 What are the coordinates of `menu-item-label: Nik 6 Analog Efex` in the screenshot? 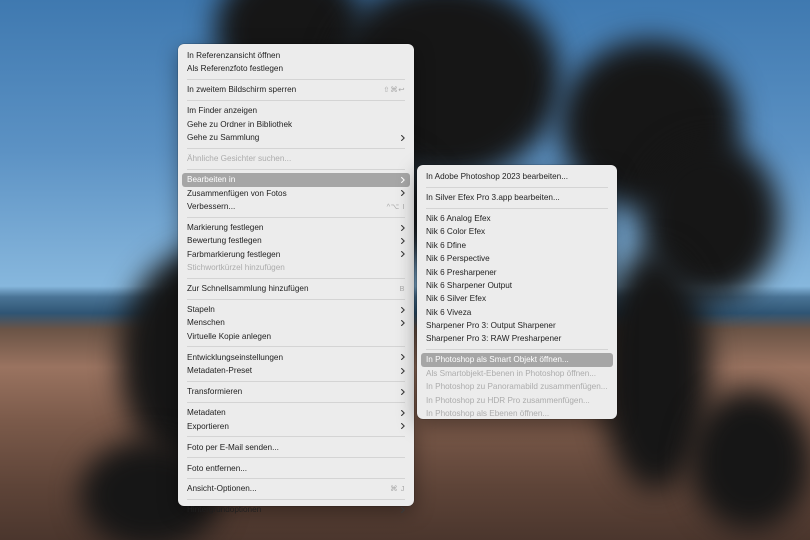 It's located at (458, 218).